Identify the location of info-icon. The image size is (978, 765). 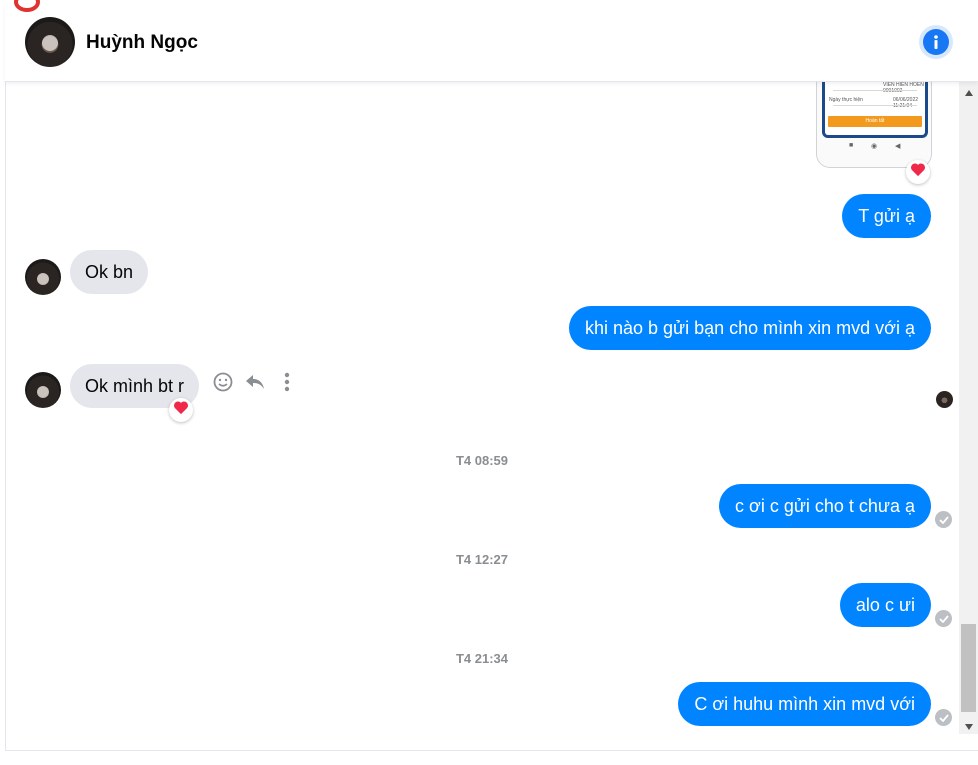
(936, 42).